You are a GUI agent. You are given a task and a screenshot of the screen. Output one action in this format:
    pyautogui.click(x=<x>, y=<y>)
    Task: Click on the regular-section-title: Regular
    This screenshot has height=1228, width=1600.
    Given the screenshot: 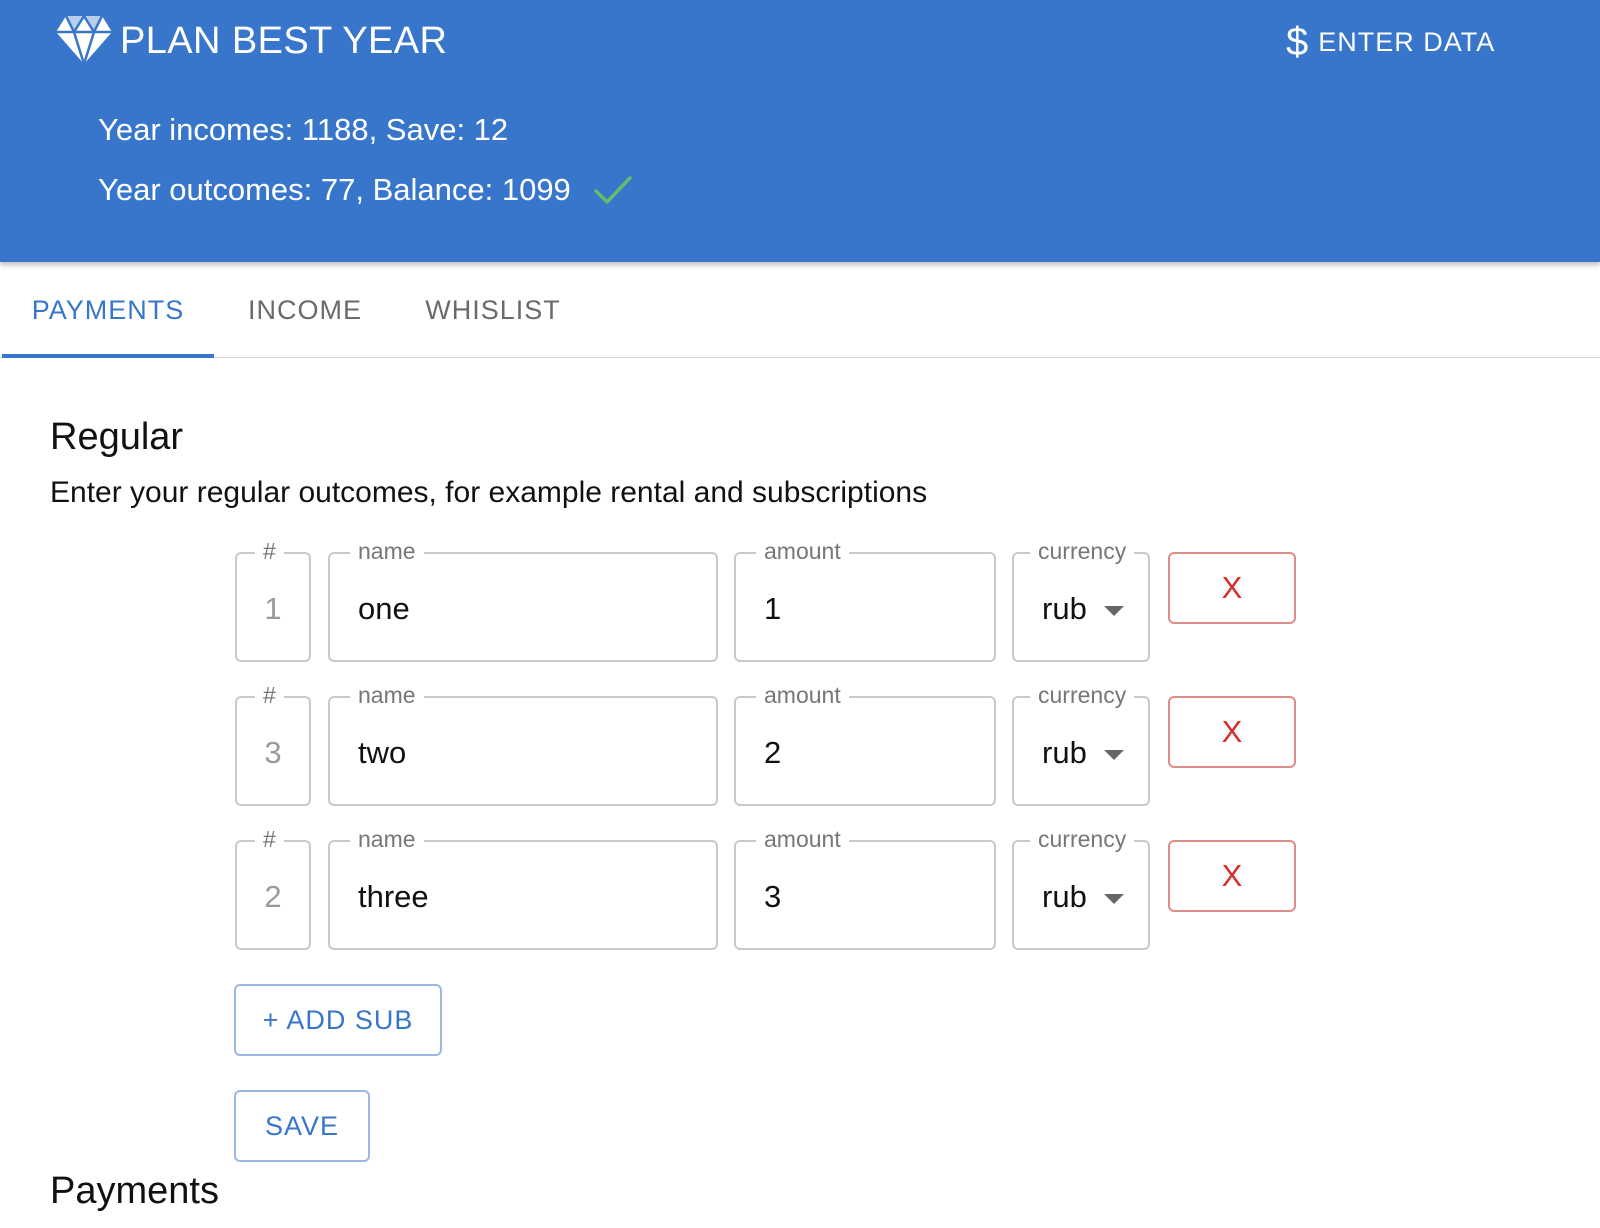 What is the action you would take?
    pyautogui.click(x=117, y=437)
    